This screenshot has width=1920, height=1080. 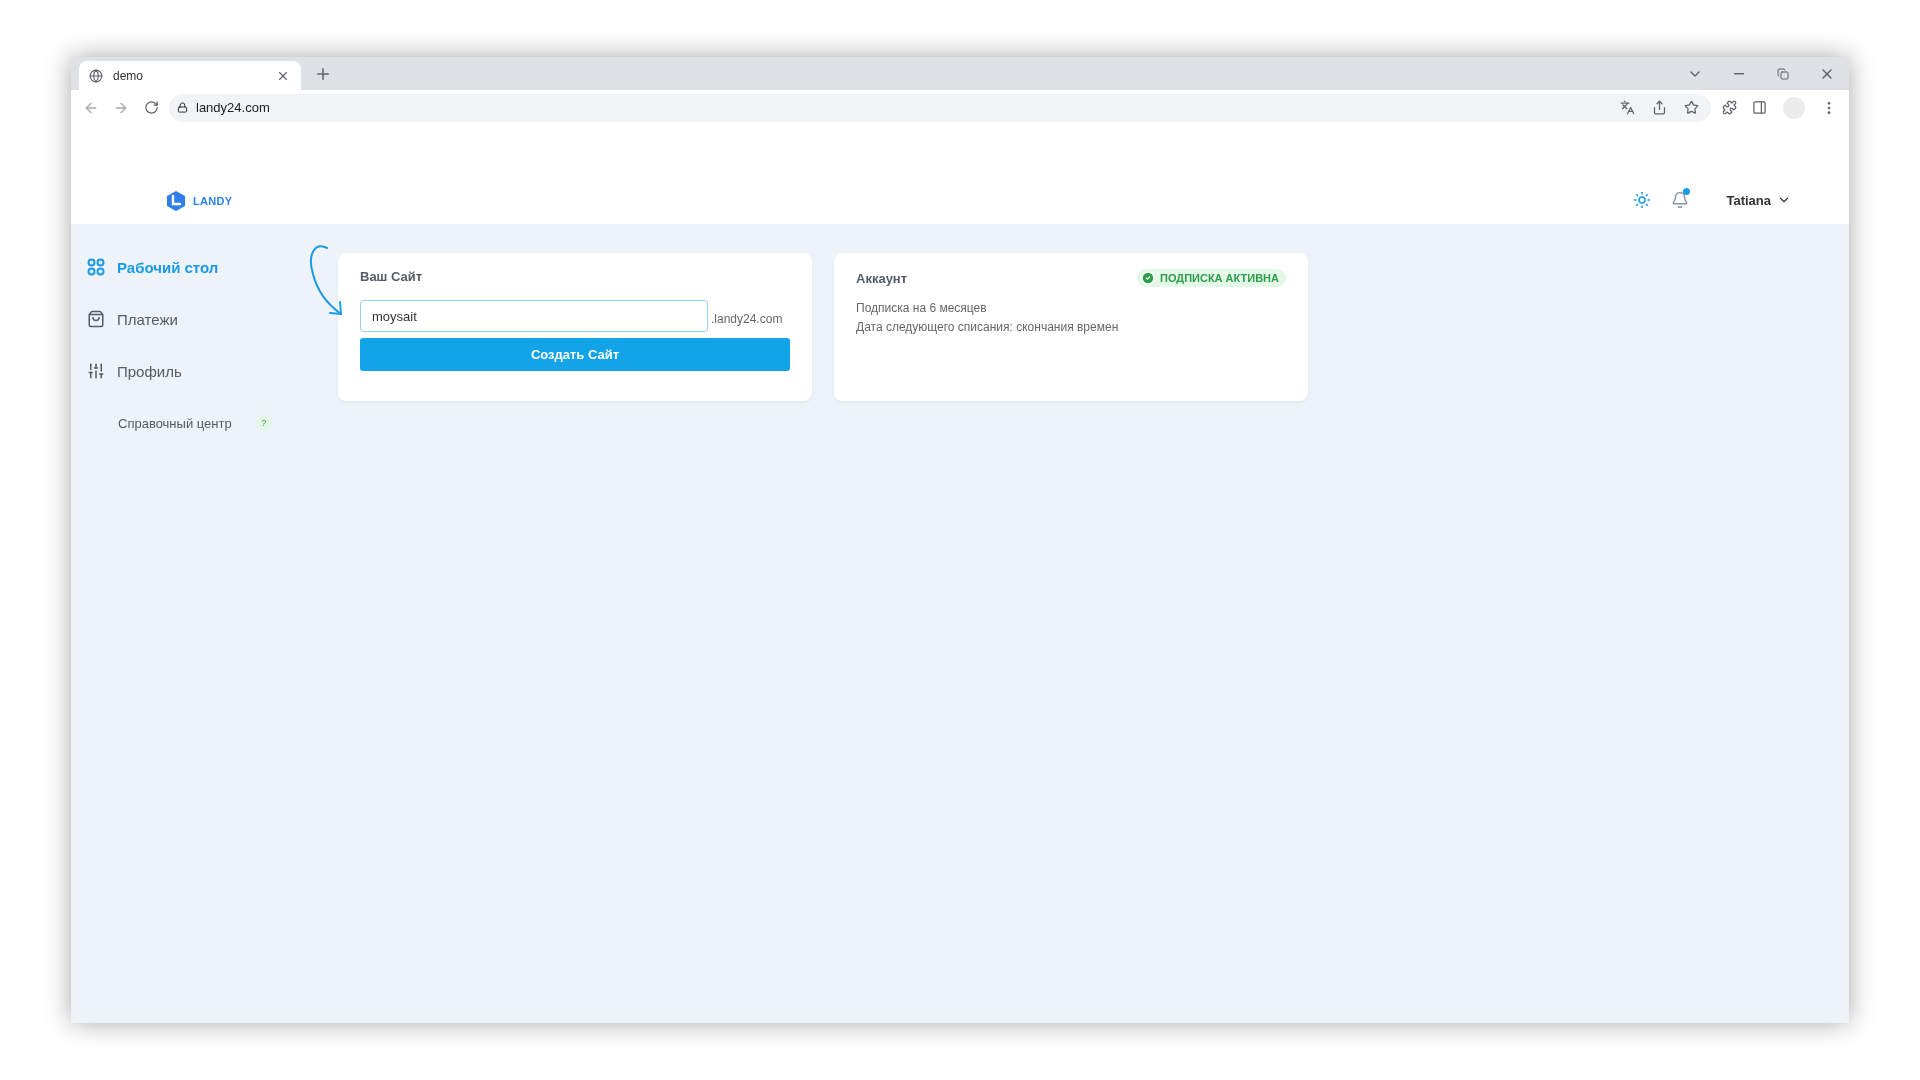 What do you see at coordinates (207, 371) in the screenshot?
I see `sidebar-item: Профиль` at bounding box center [207, 371].